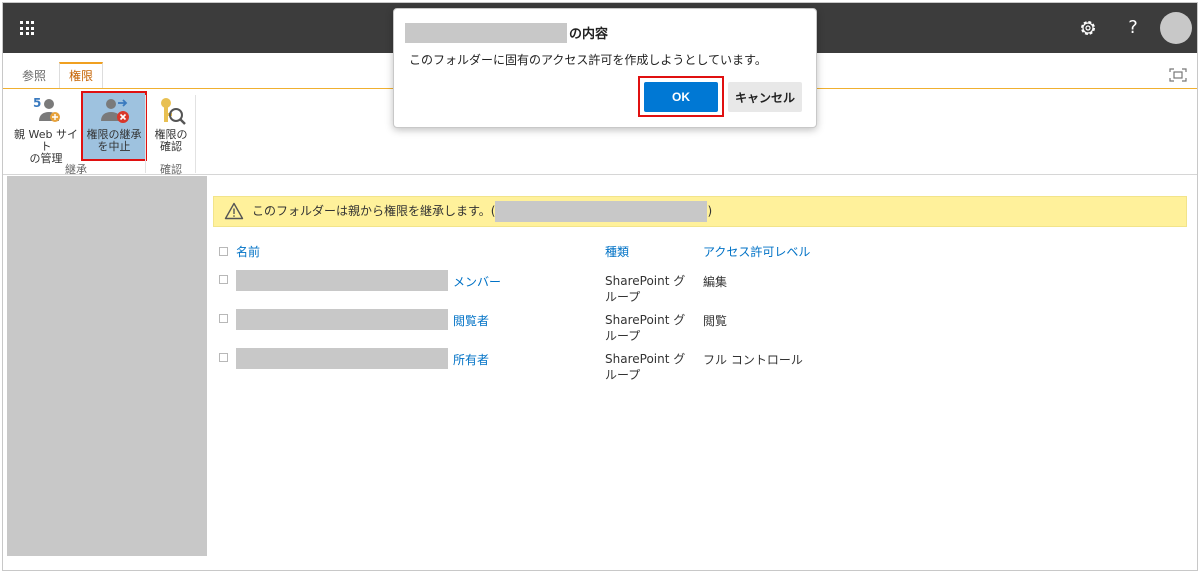  I want to click on gear-icon, so click(1088, 28).